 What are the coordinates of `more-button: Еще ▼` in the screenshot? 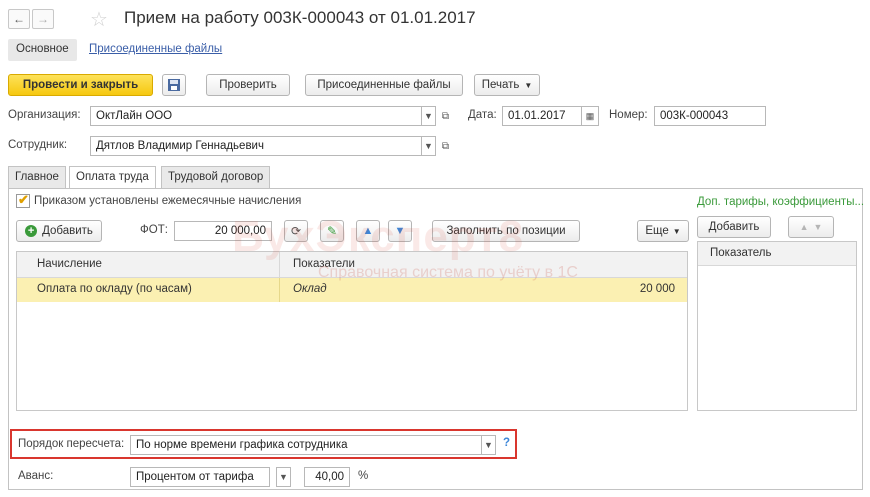 It's located at (663, 231).